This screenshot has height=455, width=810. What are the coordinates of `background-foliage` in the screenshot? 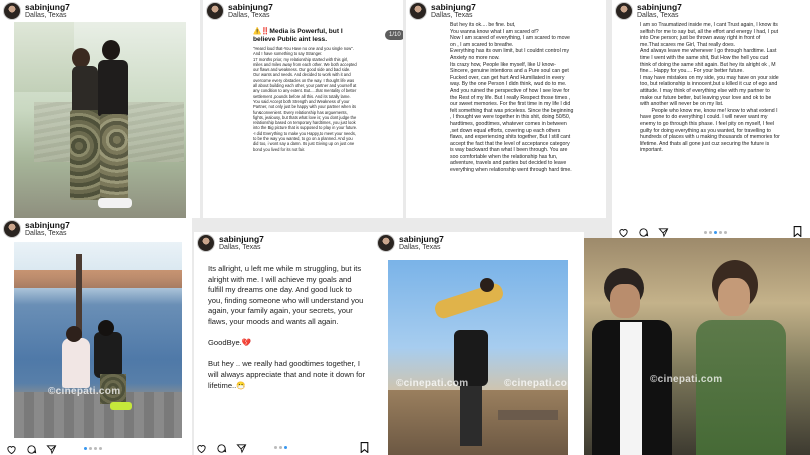 It's located at (44, 57).